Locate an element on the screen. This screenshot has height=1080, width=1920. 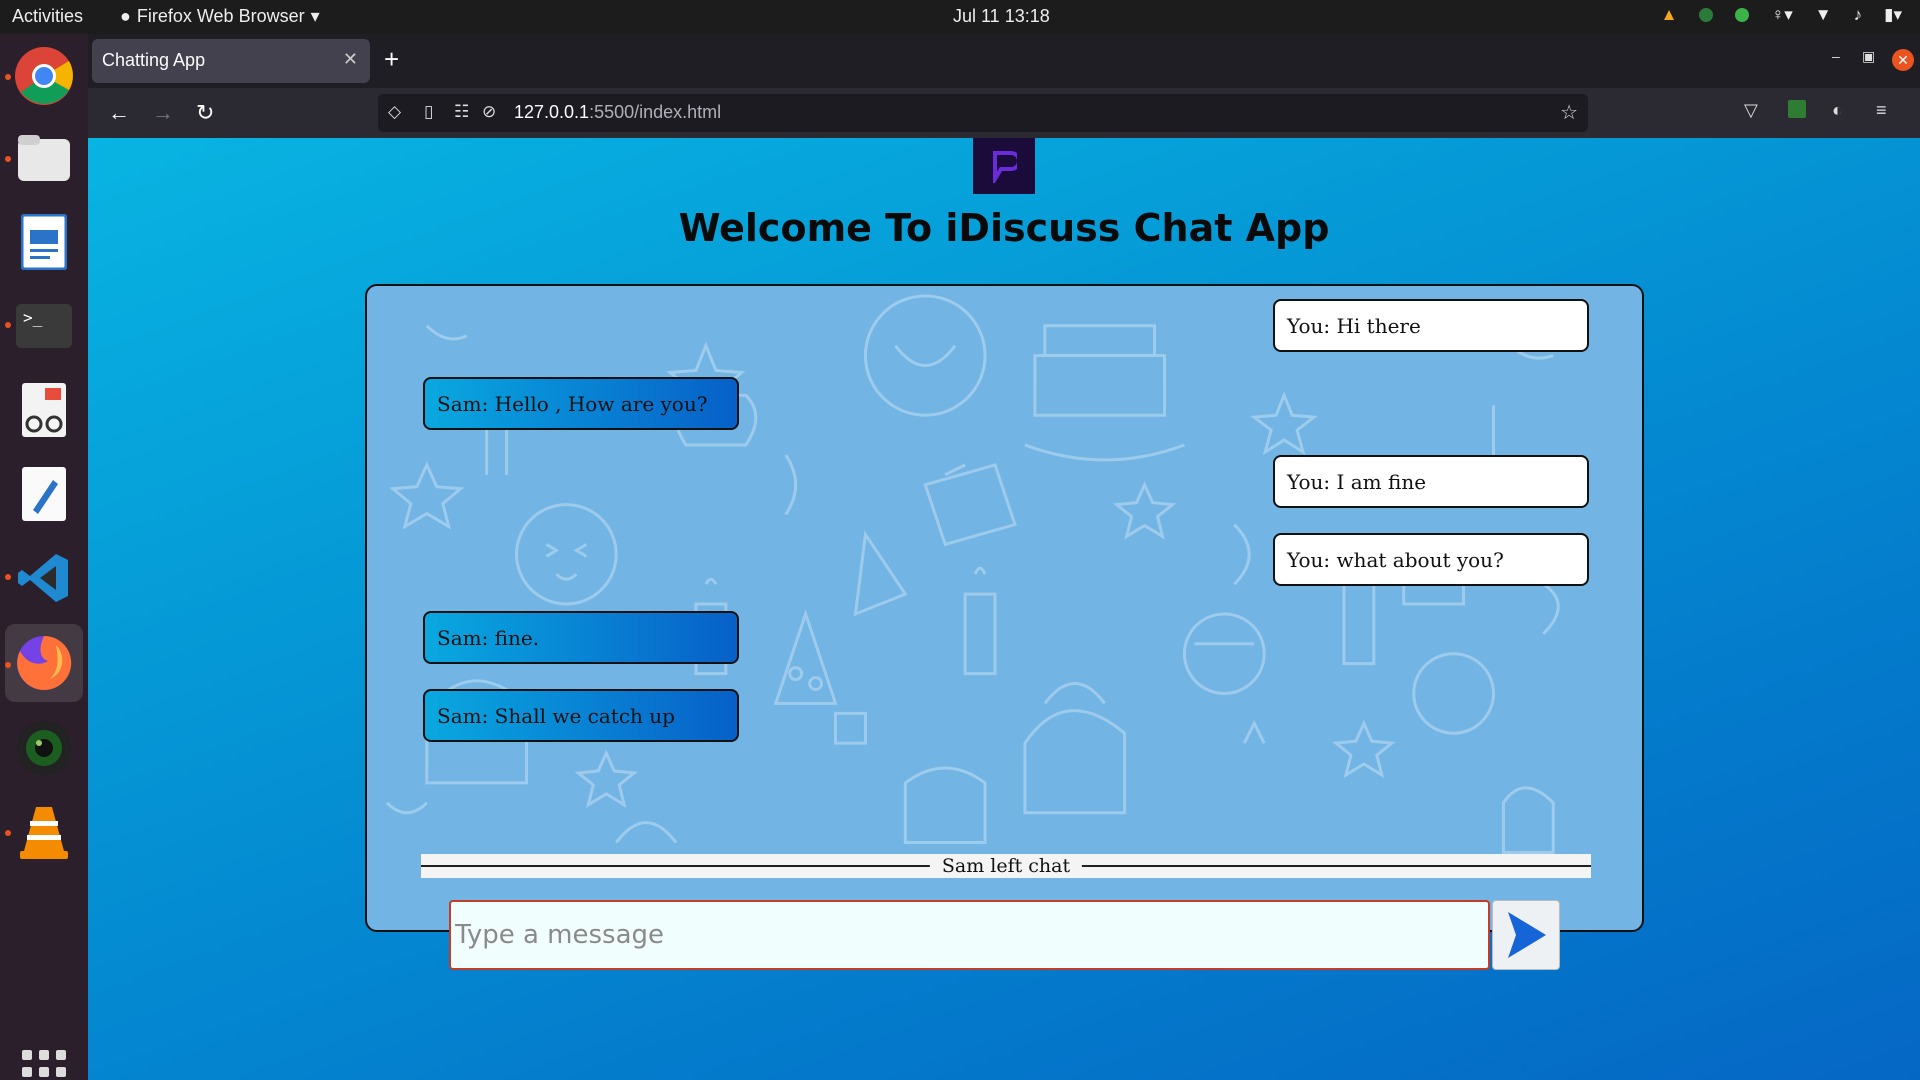
camera-icon is located at coordinates (44, 748).